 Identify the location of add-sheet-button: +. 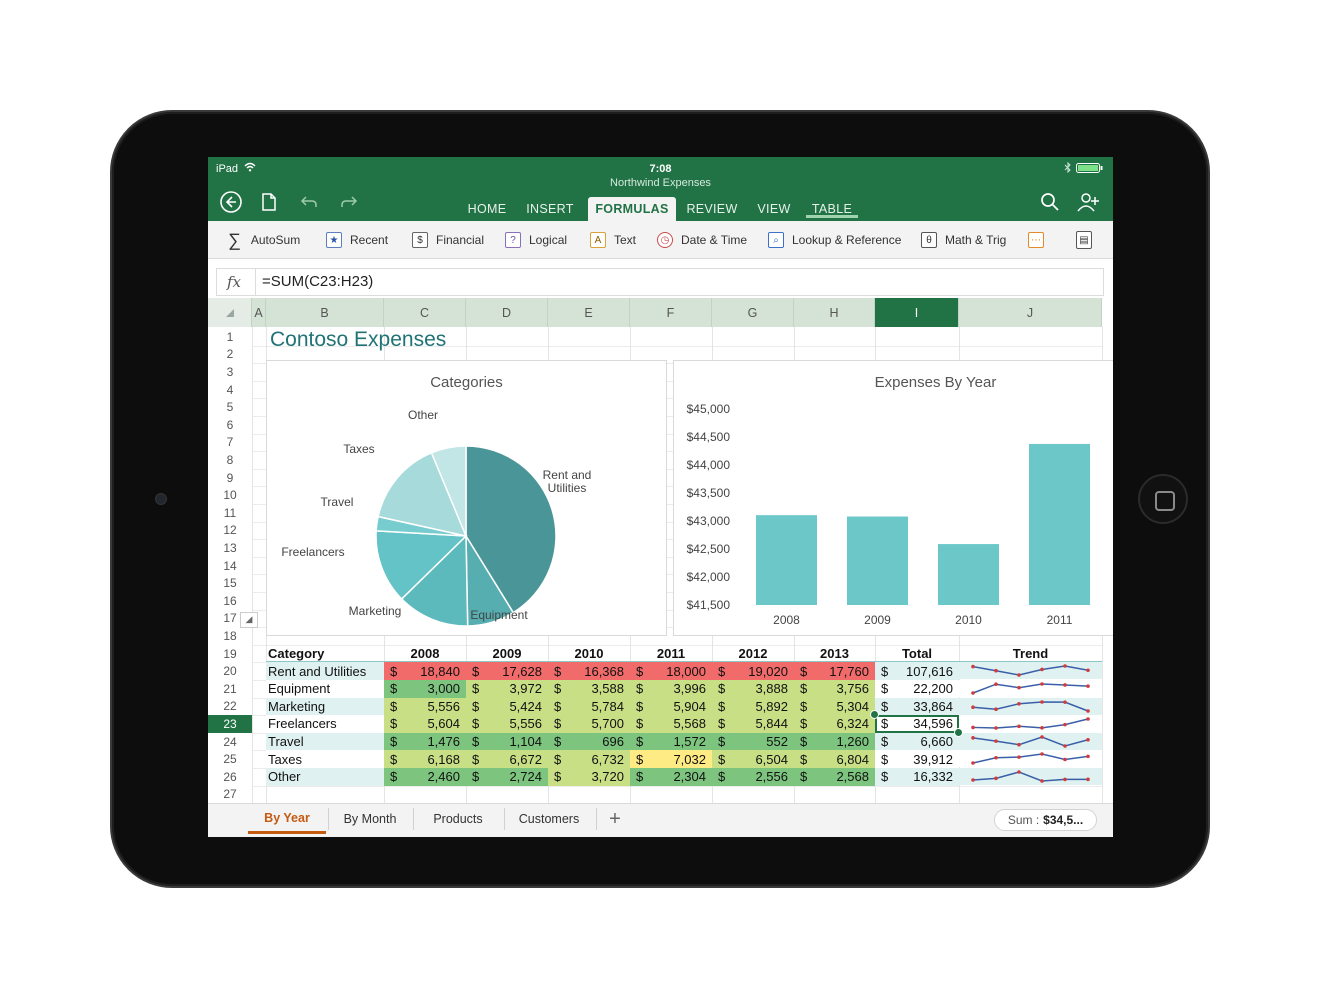
(615, 819).